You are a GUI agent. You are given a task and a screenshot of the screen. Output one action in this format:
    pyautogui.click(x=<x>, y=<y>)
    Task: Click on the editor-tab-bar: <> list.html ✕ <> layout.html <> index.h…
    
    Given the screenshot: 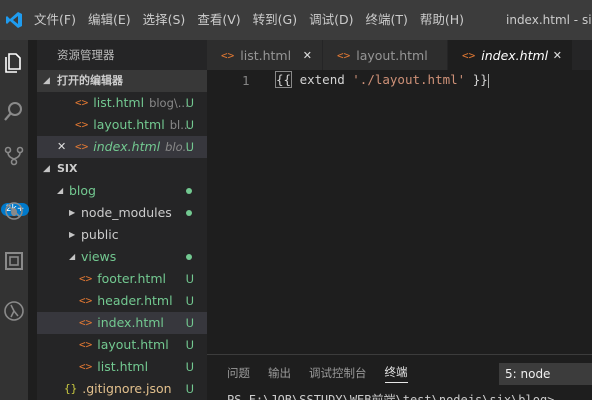 What is the action you would take?
    pyautogui.click(x=399, y=55)
    